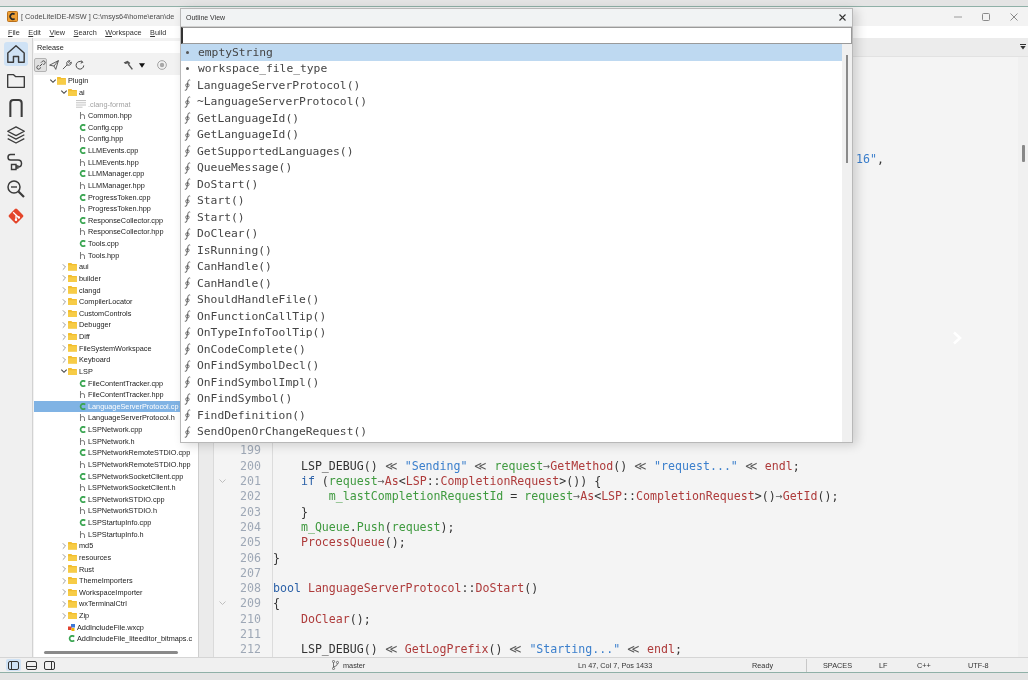 This screenshot has width=1028, height=680. I want to click on caret-down-icon, so click(1023, 47).